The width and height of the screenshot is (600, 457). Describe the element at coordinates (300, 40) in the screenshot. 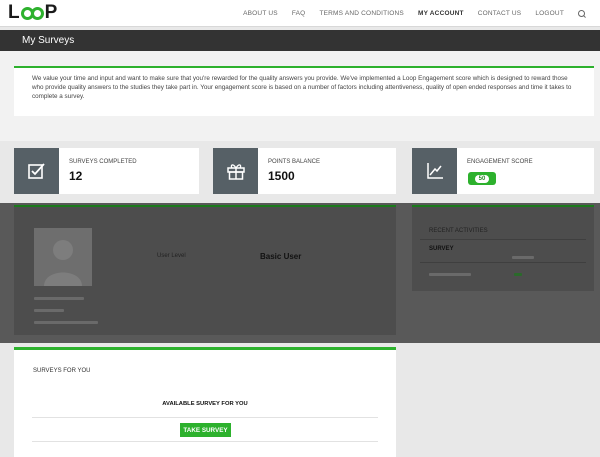

I see `page-title-bar: My Surveys` at that location.